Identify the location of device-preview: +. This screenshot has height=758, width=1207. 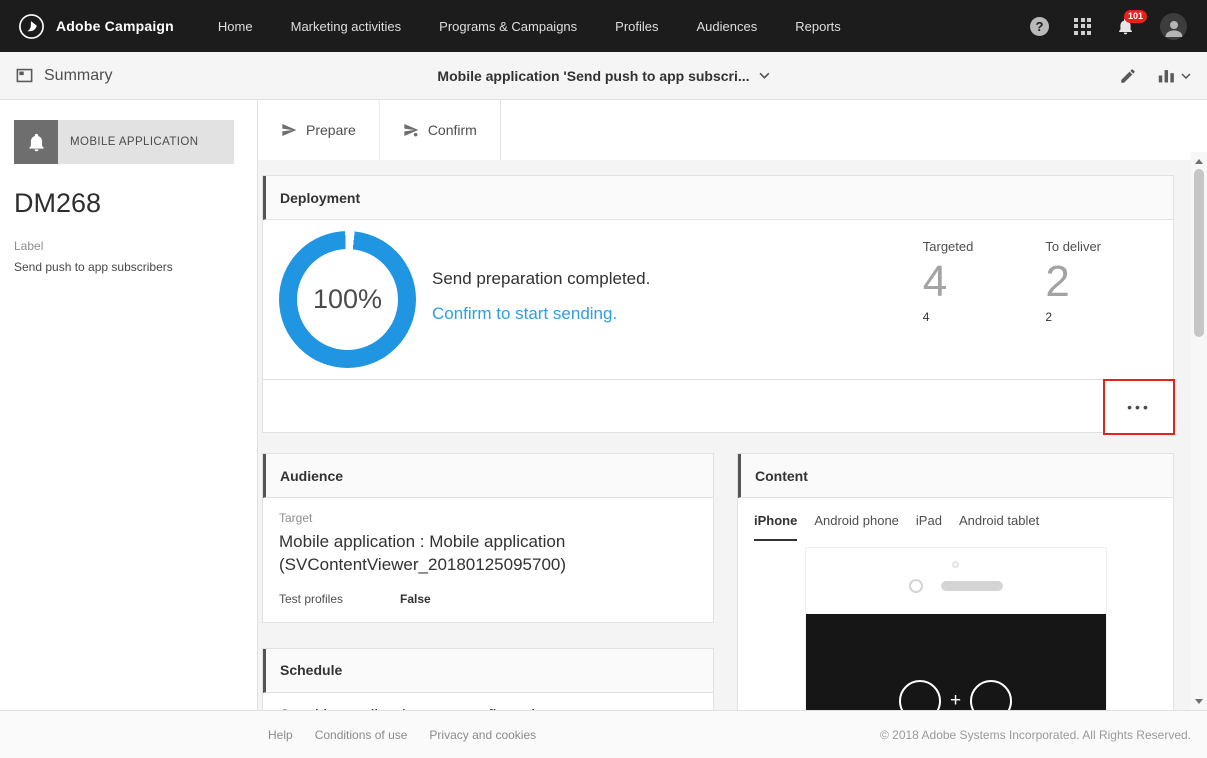
(955, 628).